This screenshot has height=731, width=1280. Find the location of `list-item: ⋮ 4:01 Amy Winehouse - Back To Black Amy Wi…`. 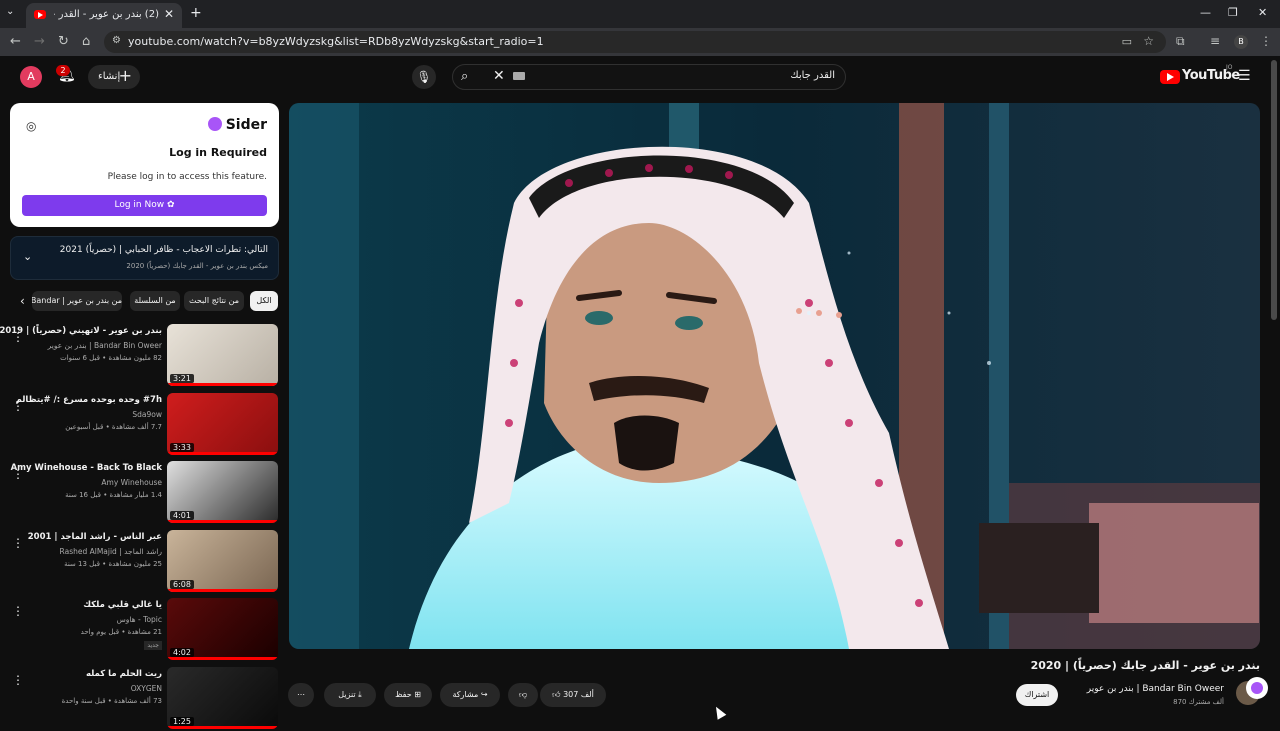

list-item: ⋮ 4:01 Amy Winehouse - Back To Black Amy Wi… is located at coordinates (145, 493).